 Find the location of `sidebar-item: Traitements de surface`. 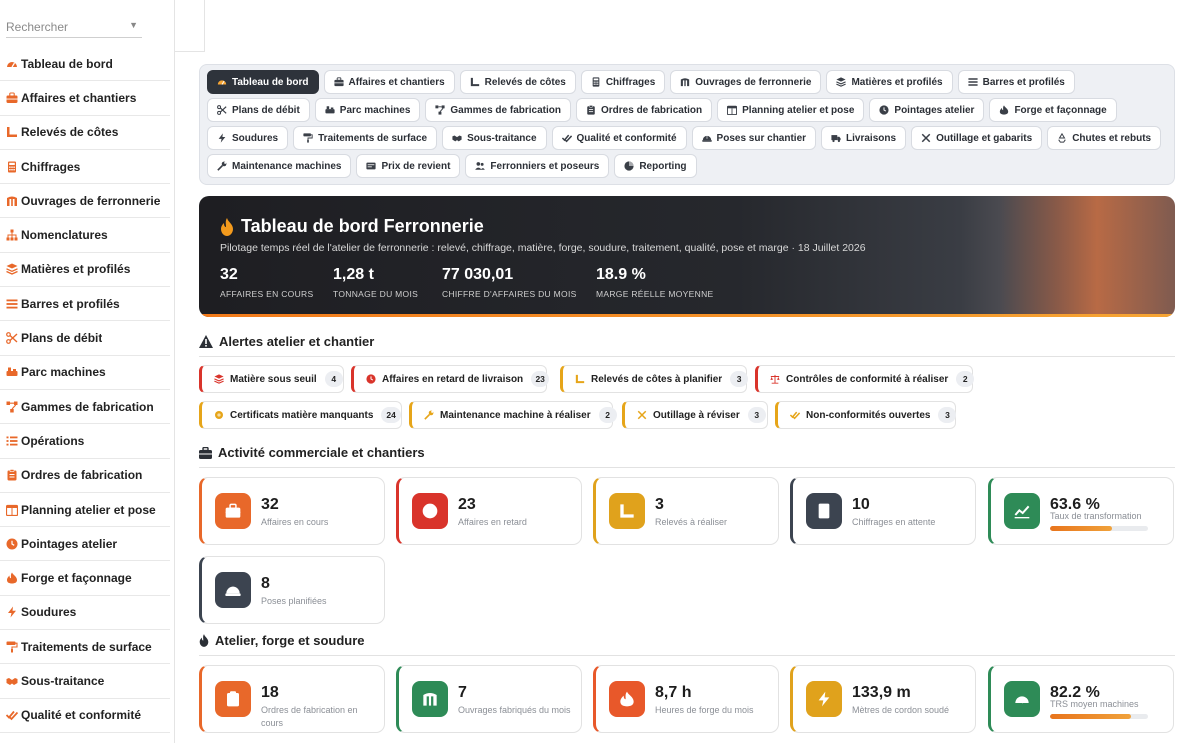

sidebar-item: Traitements de surface is located at coordinates (85, 647).